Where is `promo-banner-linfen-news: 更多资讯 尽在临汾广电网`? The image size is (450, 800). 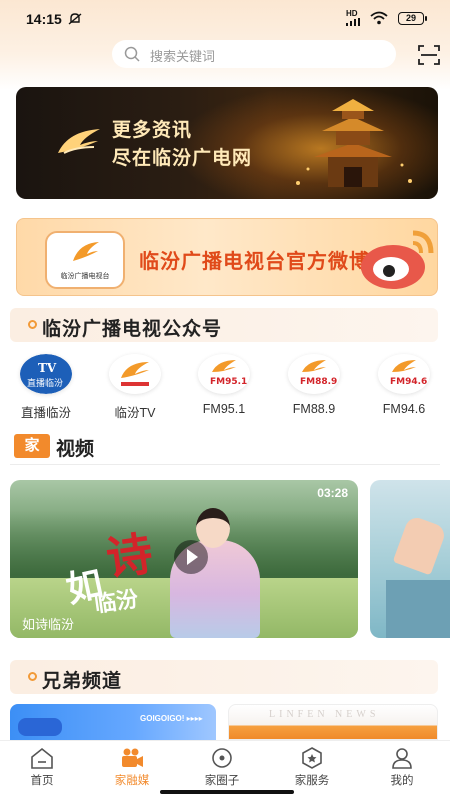 promo-banner-linfen-news: 更多资讯 尽在临汾广电网 is located at coordinates (227, 143).